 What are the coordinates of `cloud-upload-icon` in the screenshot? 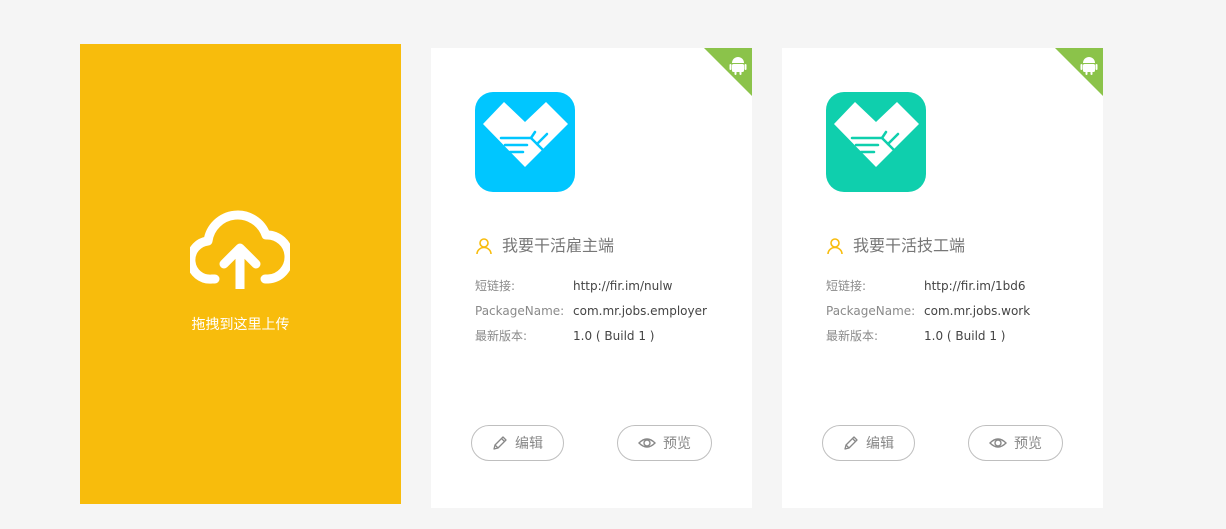 It's located at (240, 249).